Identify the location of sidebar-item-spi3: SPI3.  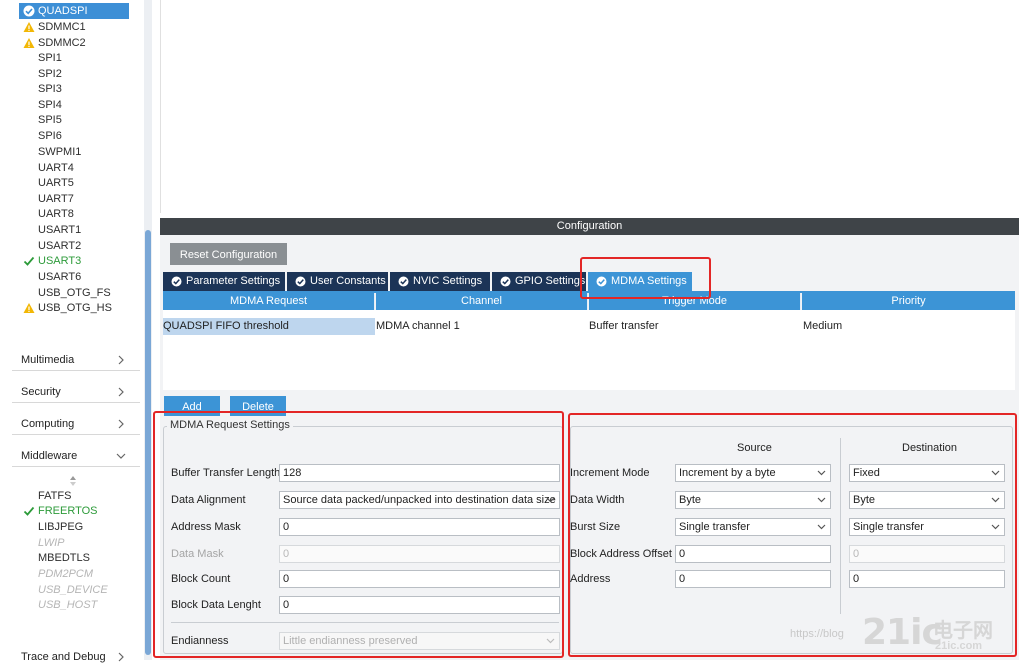
(70, 89).